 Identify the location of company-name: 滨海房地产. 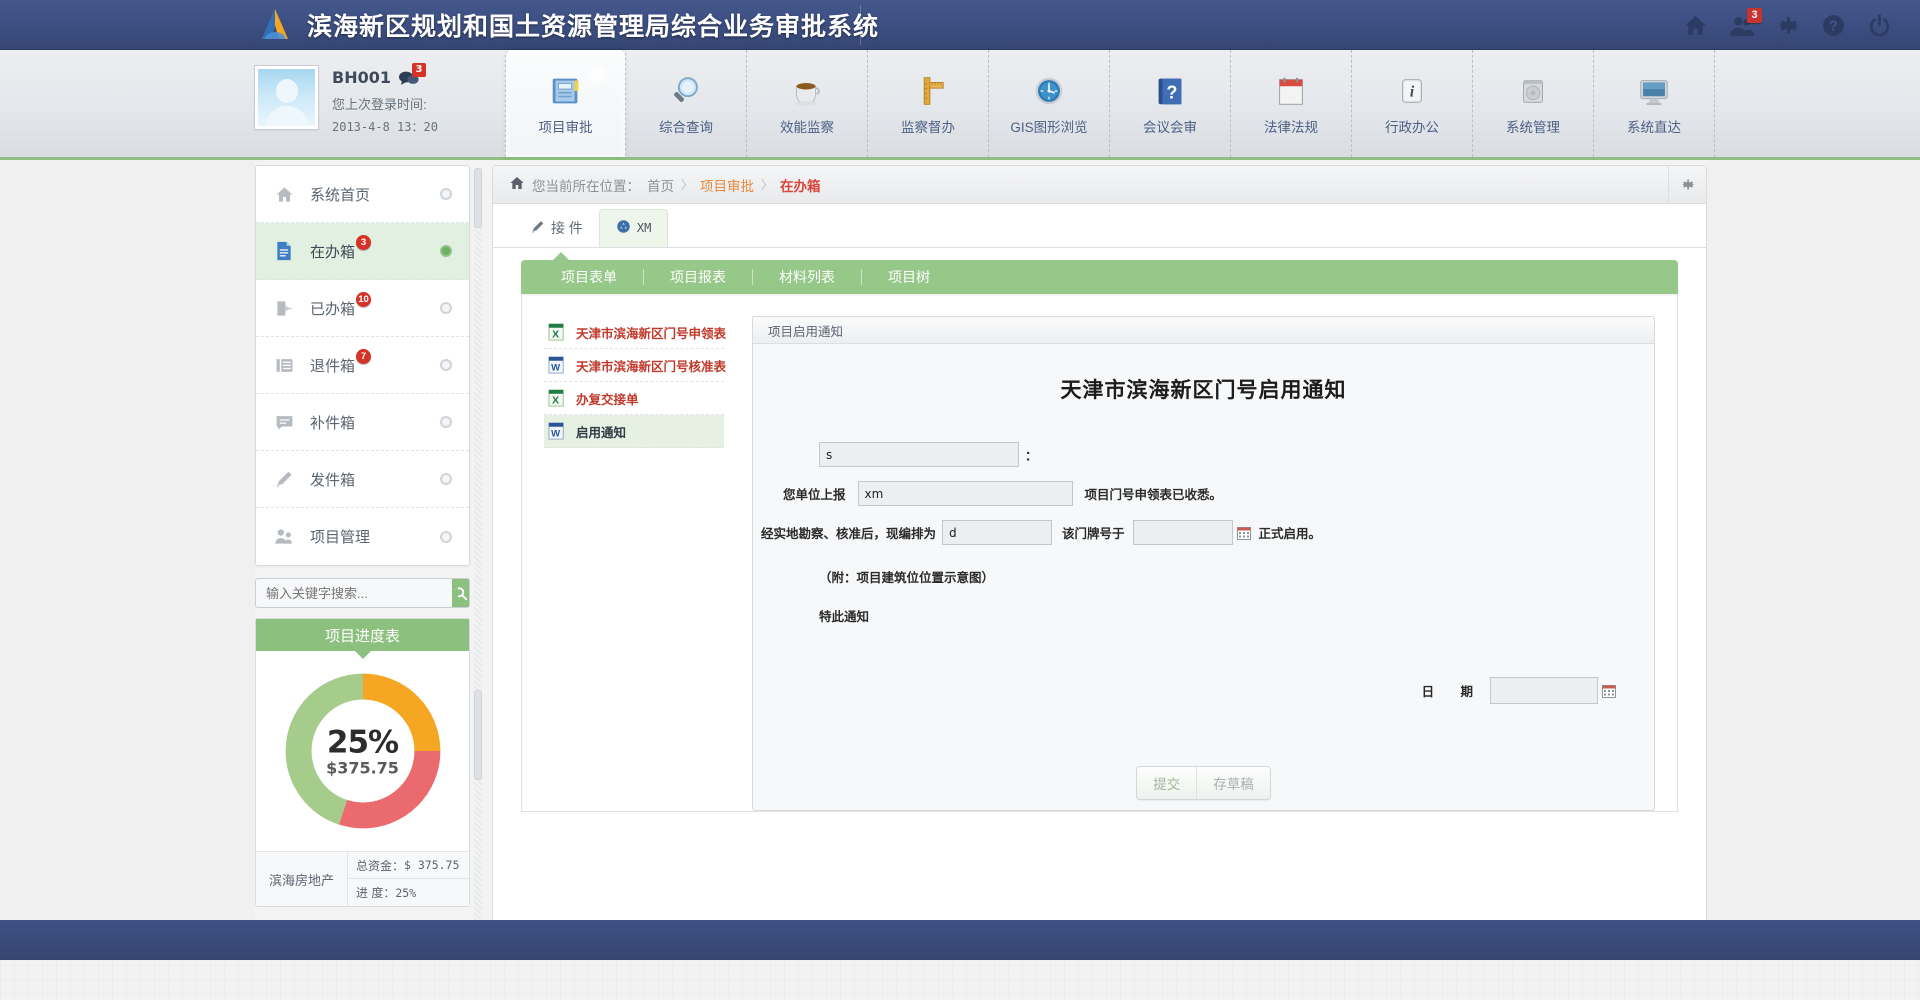
(302, 879).